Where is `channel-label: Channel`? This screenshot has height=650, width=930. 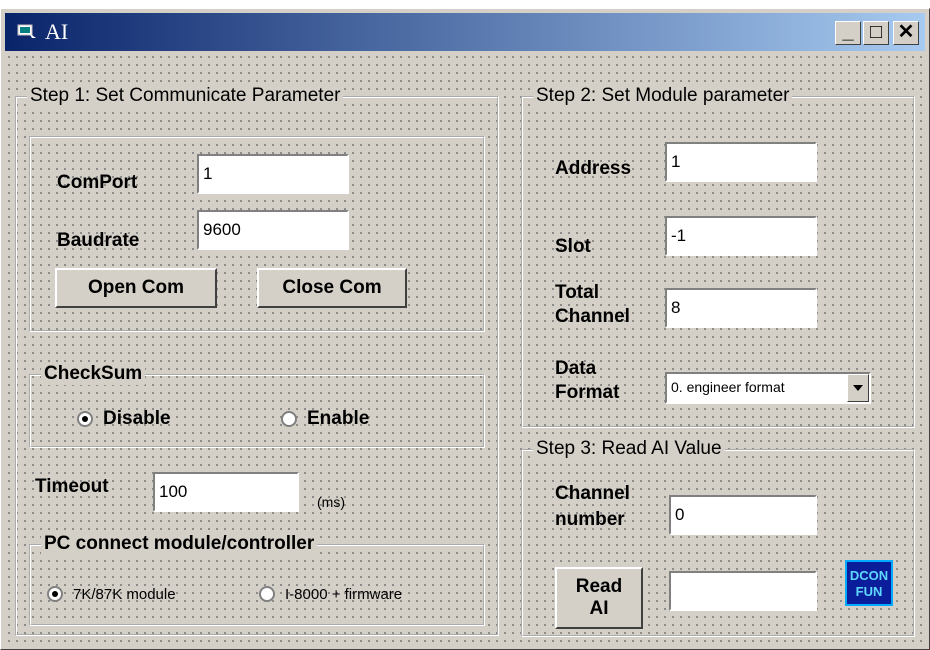 channel-label: Channel is located at coordinates (592, 316).